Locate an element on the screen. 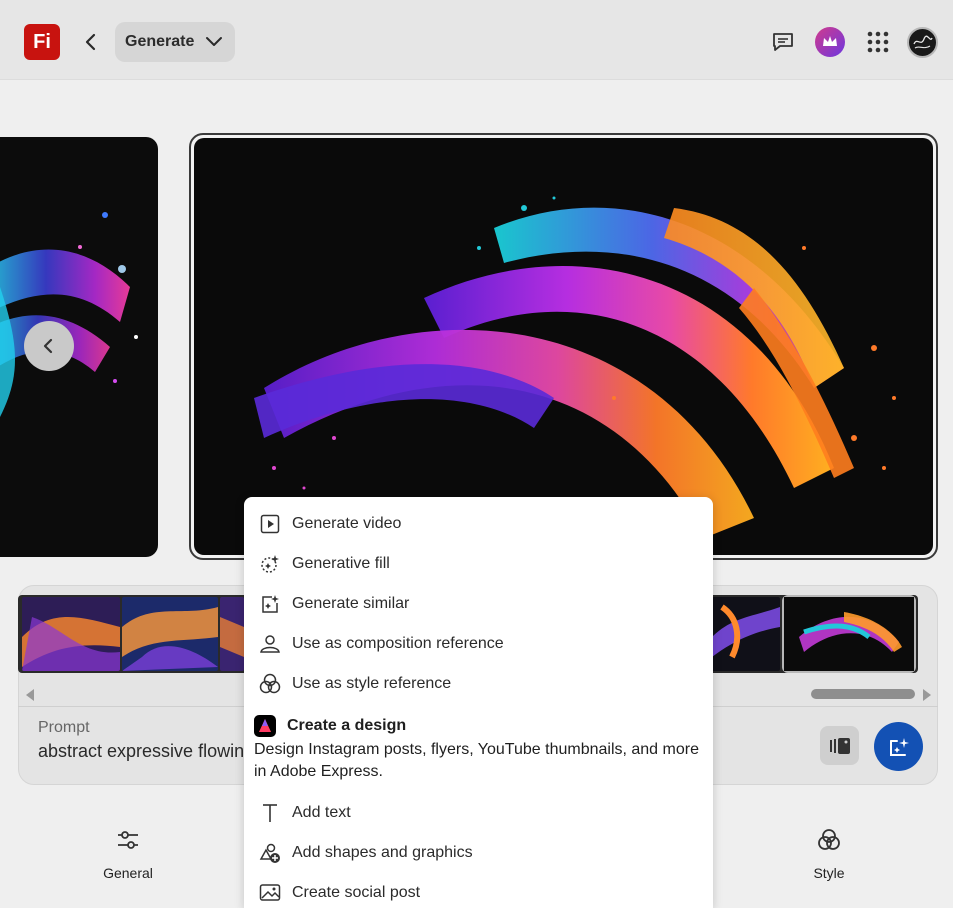 The height and width of the screenshot is (908, 953). chevron-down-icon is located at coordinates (214, 41).